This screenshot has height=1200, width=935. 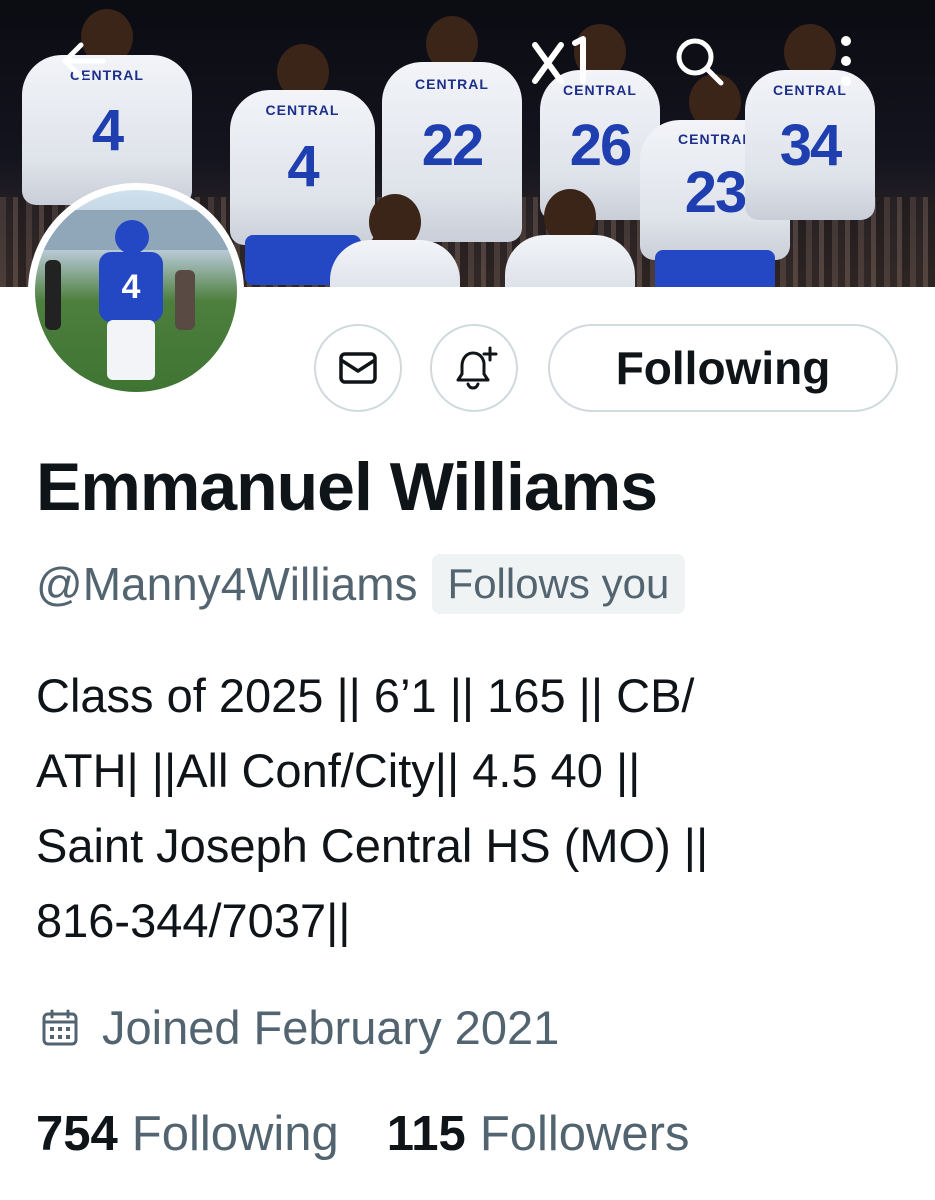 I want to click on jersey-number: 34, so click(x=811, y=145).